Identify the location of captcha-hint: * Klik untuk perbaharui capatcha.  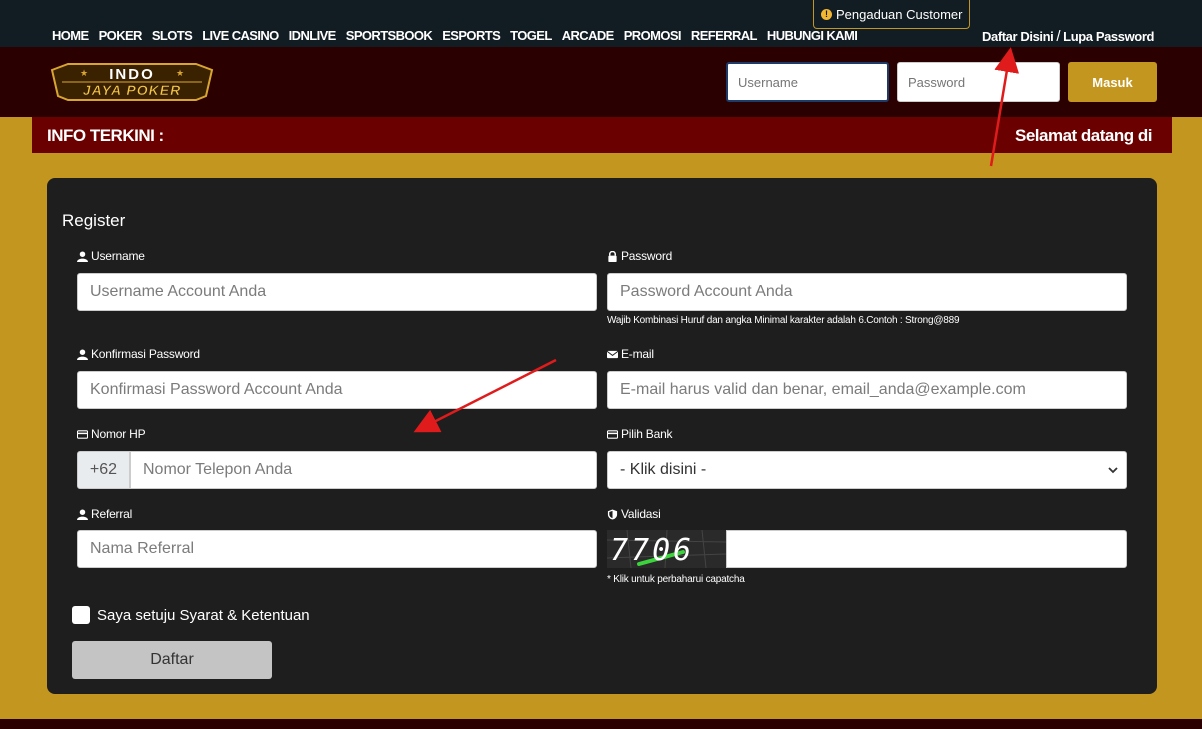
(676, 579).